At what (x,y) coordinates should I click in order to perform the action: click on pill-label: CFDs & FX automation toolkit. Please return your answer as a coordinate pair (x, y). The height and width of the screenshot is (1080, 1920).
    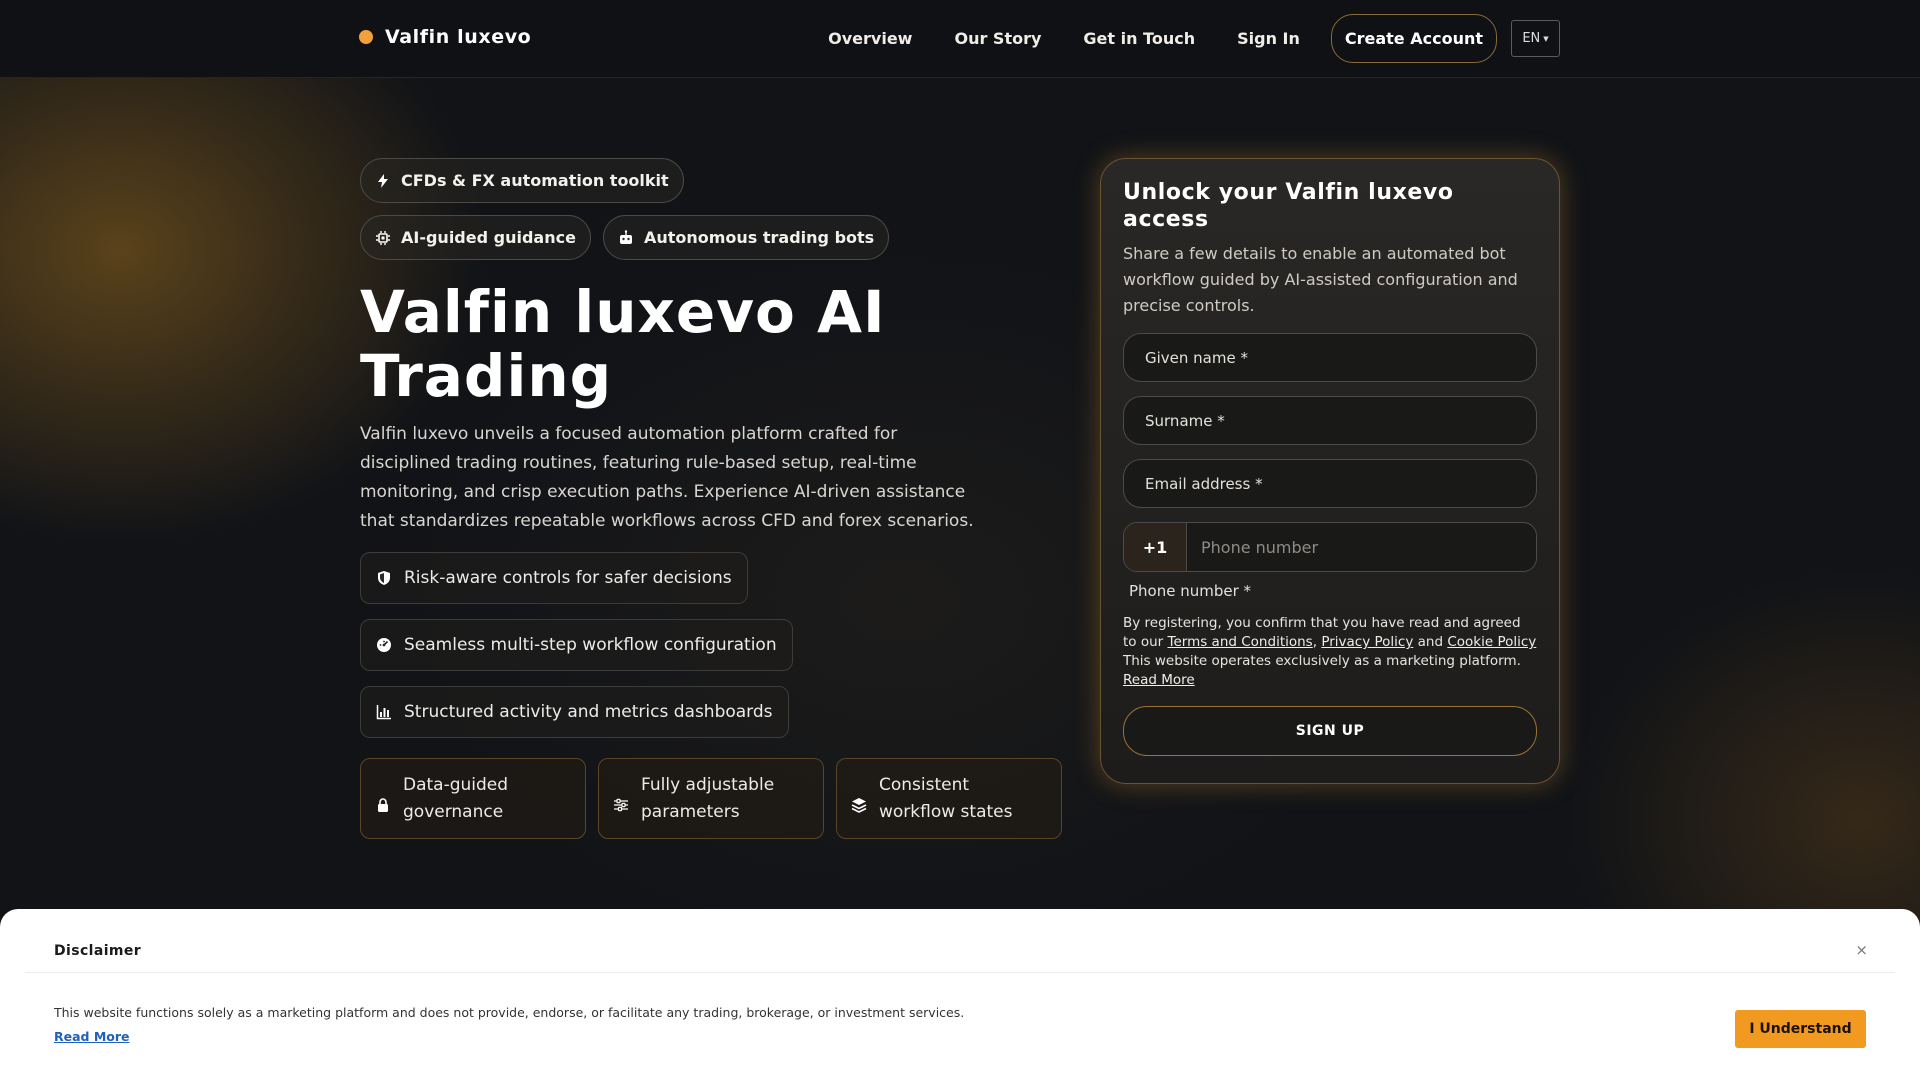
    Looking at the image, I should click on (535, 180).